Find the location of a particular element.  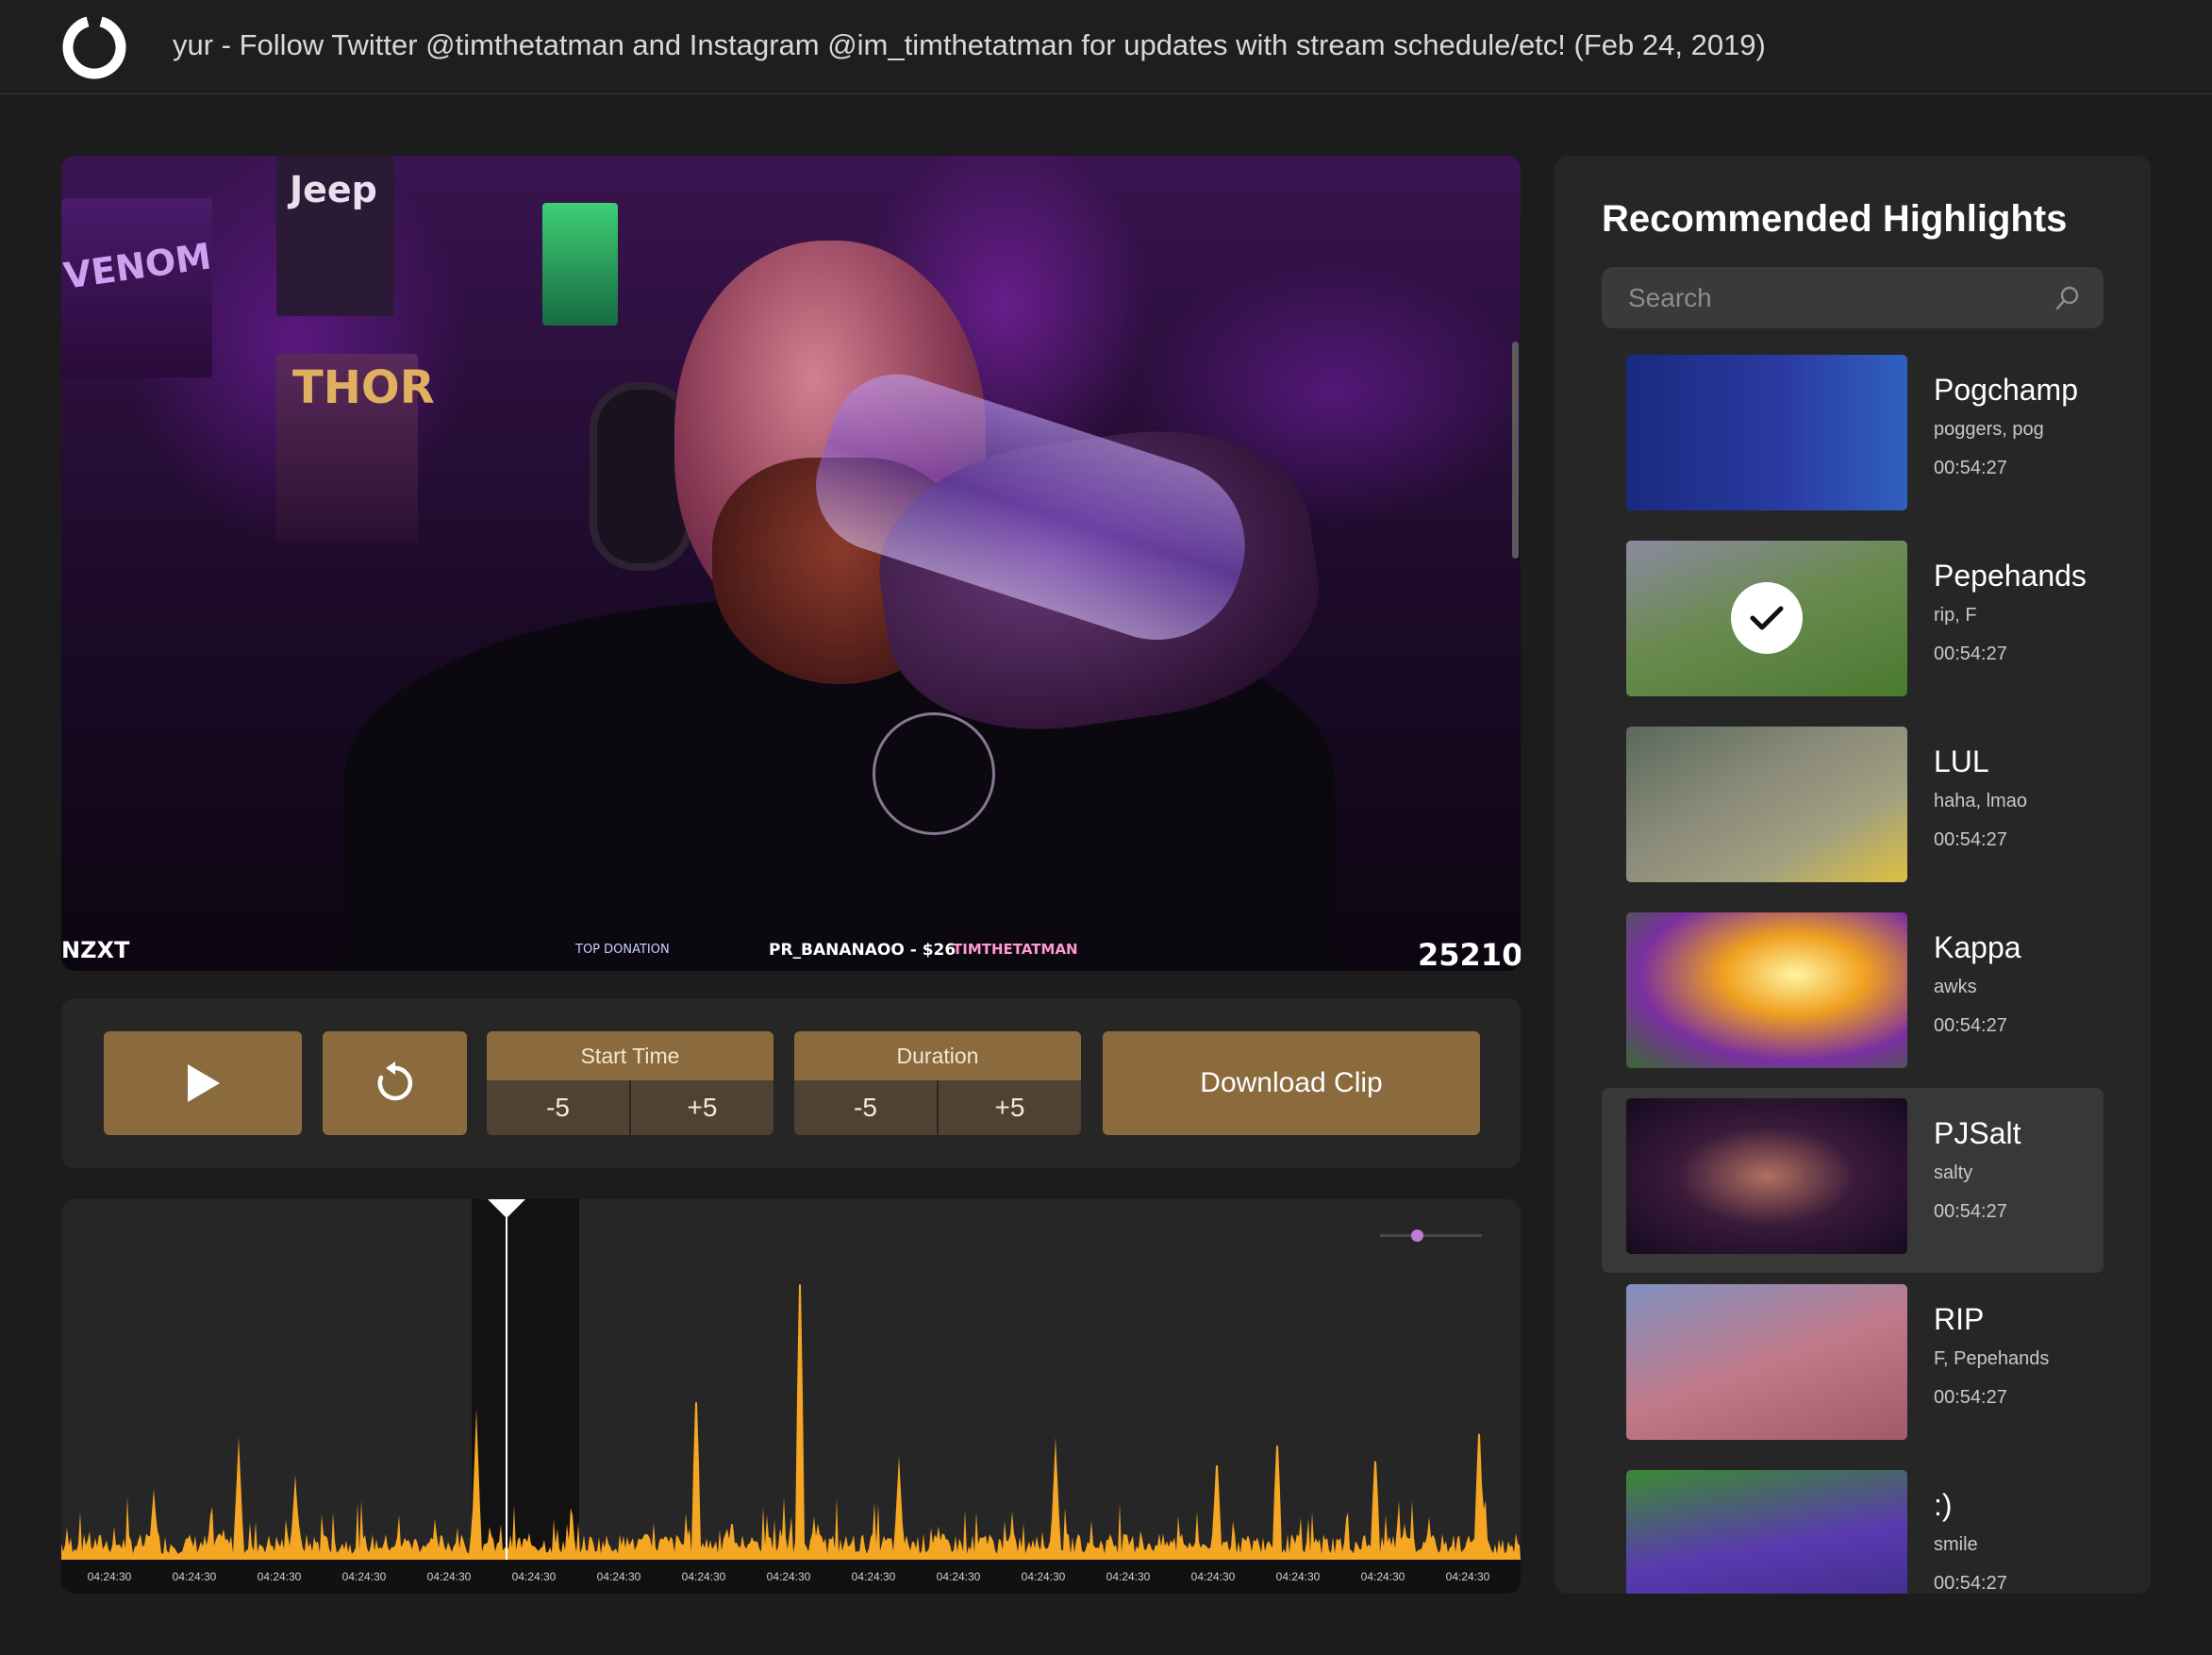

audio-waveform is located at coordinates (791, 1422).